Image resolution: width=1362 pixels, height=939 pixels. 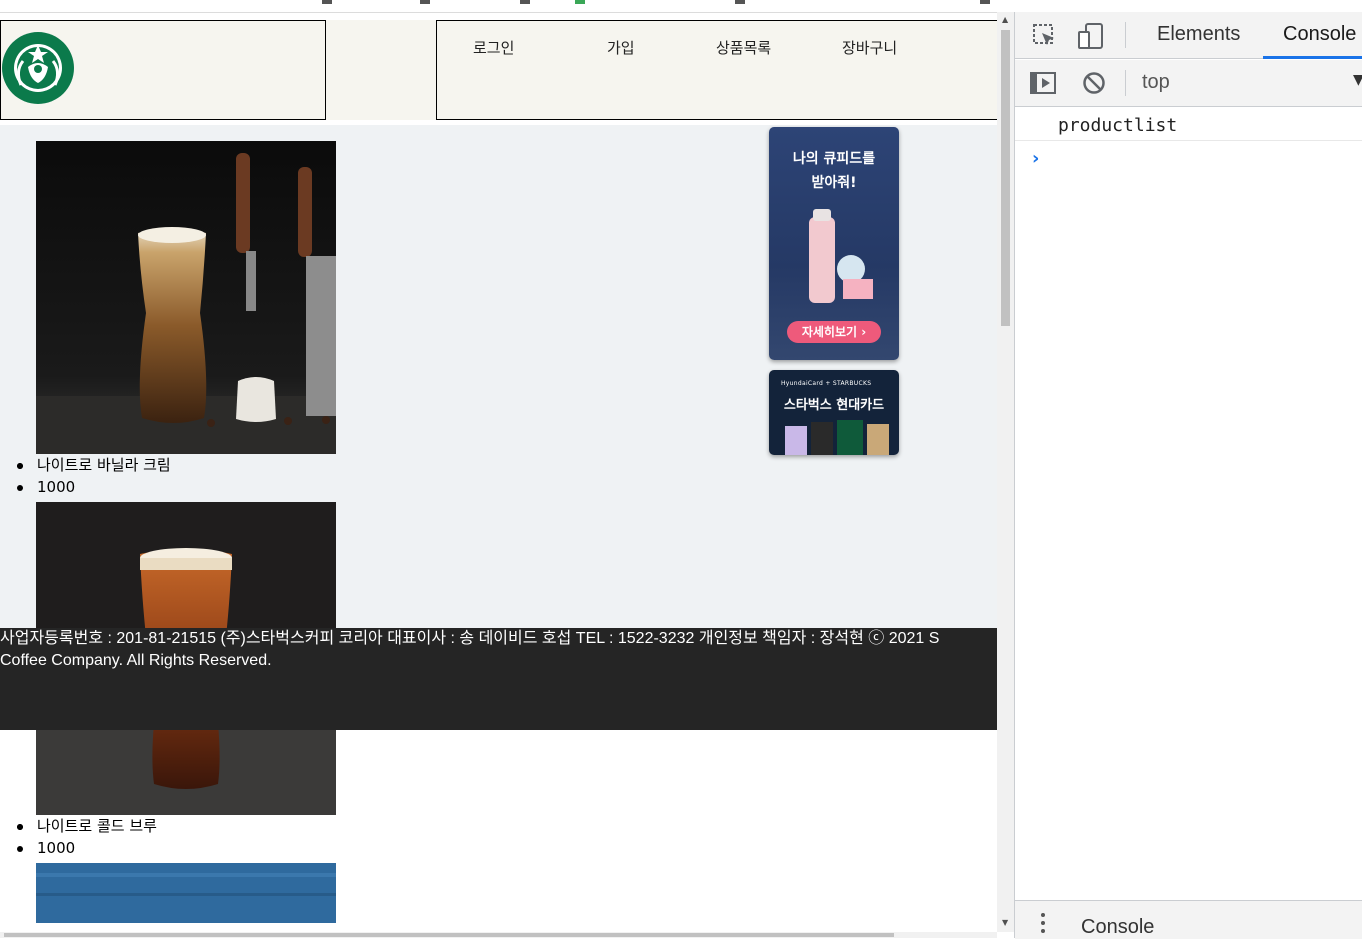 What do you see at coordinates (493, 47) in the screenshot?
I see `nav-login: 로그인` at bounding box center [493, 47].